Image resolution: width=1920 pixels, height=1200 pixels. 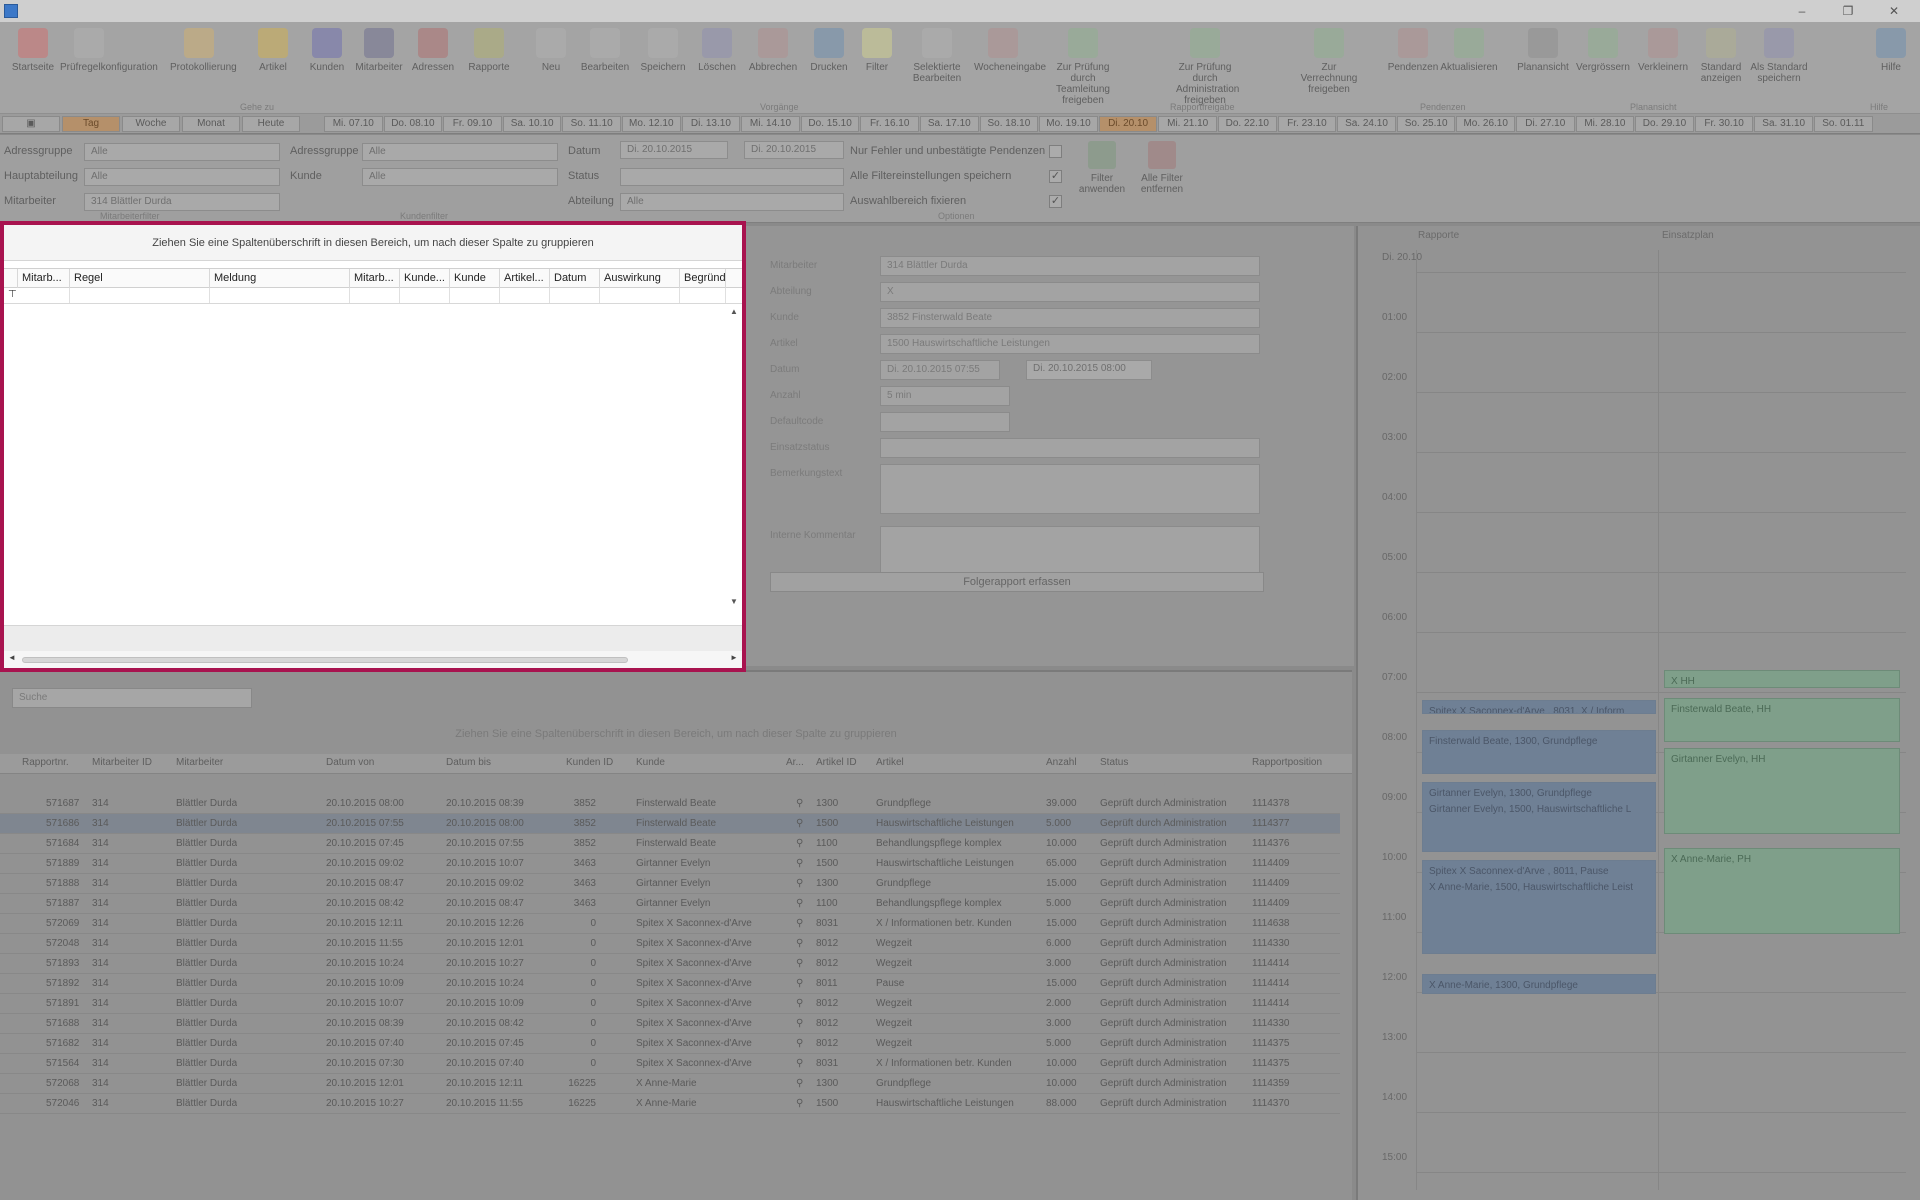 What do you see at coordinates (182, 202) in the screenshot?
I see `mitarbeiter-select: 314 Blättler Durda` at bounding box center [182, 202].